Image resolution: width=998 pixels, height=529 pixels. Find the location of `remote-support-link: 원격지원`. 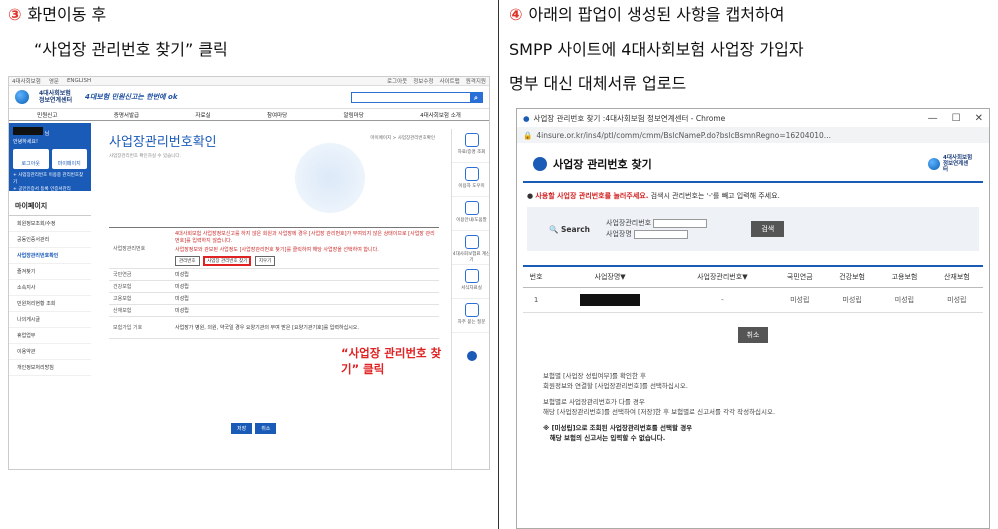

remote-support-link: 원격지원 is located at coordinates (476, 81).